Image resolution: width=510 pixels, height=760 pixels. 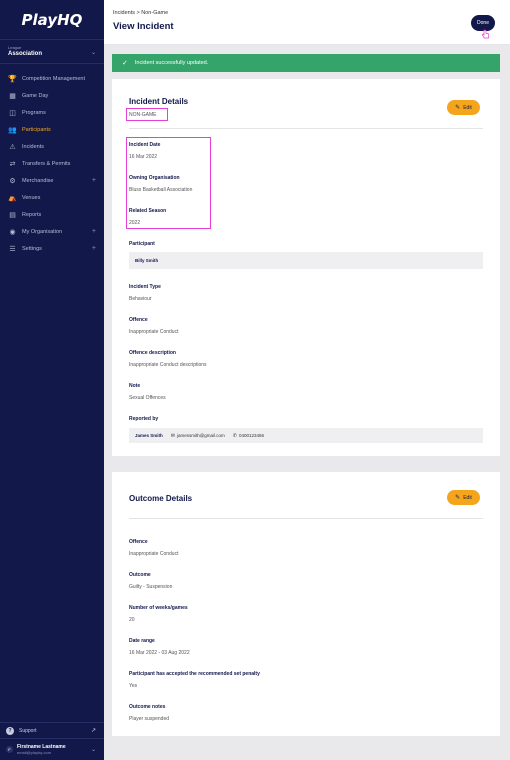 I want to click on owning-organisation-label: Owning Organisation, so click(x=154, y=178).